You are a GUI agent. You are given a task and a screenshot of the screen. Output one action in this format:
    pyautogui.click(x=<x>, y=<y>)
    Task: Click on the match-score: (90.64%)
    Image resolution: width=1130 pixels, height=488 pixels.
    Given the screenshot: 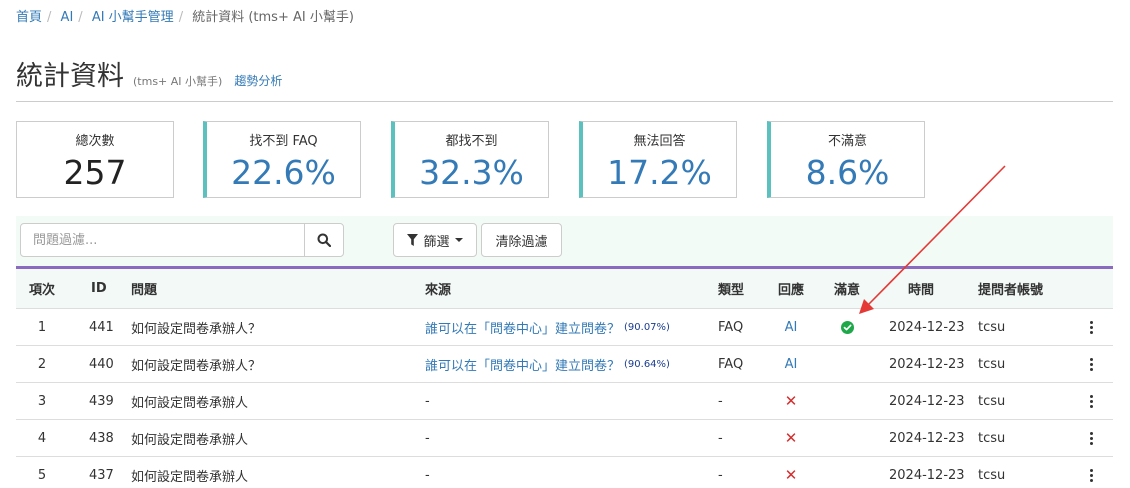 What is the action you would take?
    pyautogui.click(x=647, y=364)
    